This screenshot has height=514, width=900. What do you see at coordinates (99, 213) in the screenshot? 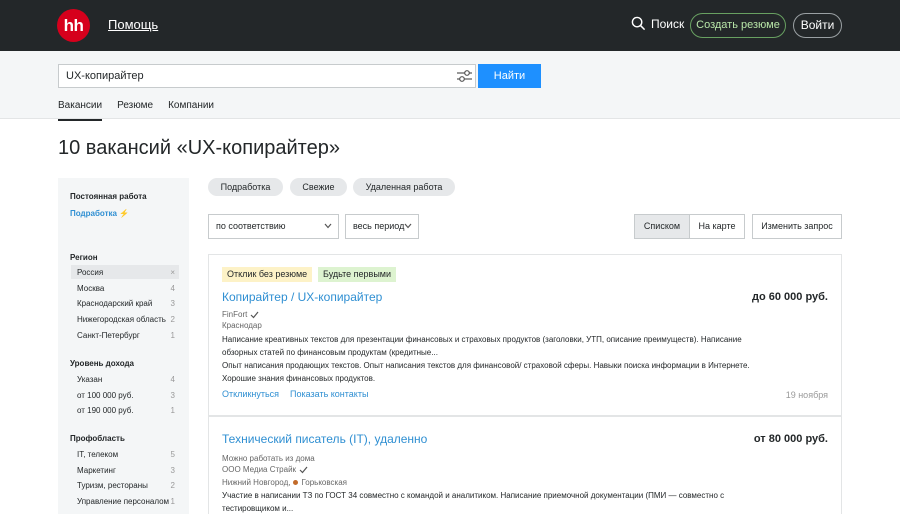
I see `part-time-link: Подработка ⚡` at bounding box center [99, 213].